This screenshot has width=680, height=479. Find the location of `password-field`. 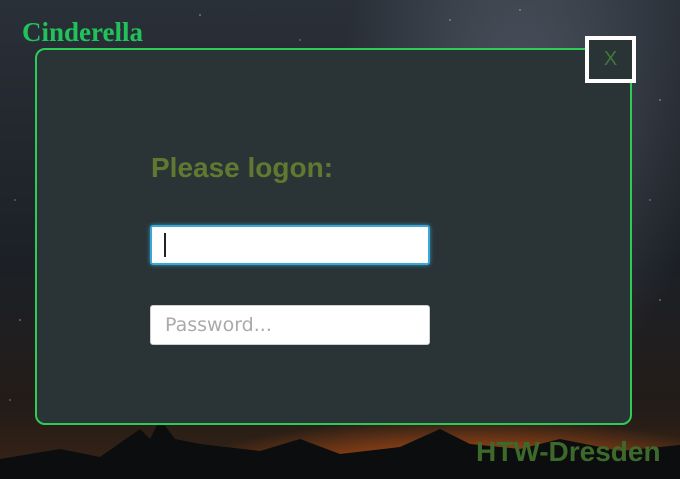

password-field is located at coordinates (290, 325).